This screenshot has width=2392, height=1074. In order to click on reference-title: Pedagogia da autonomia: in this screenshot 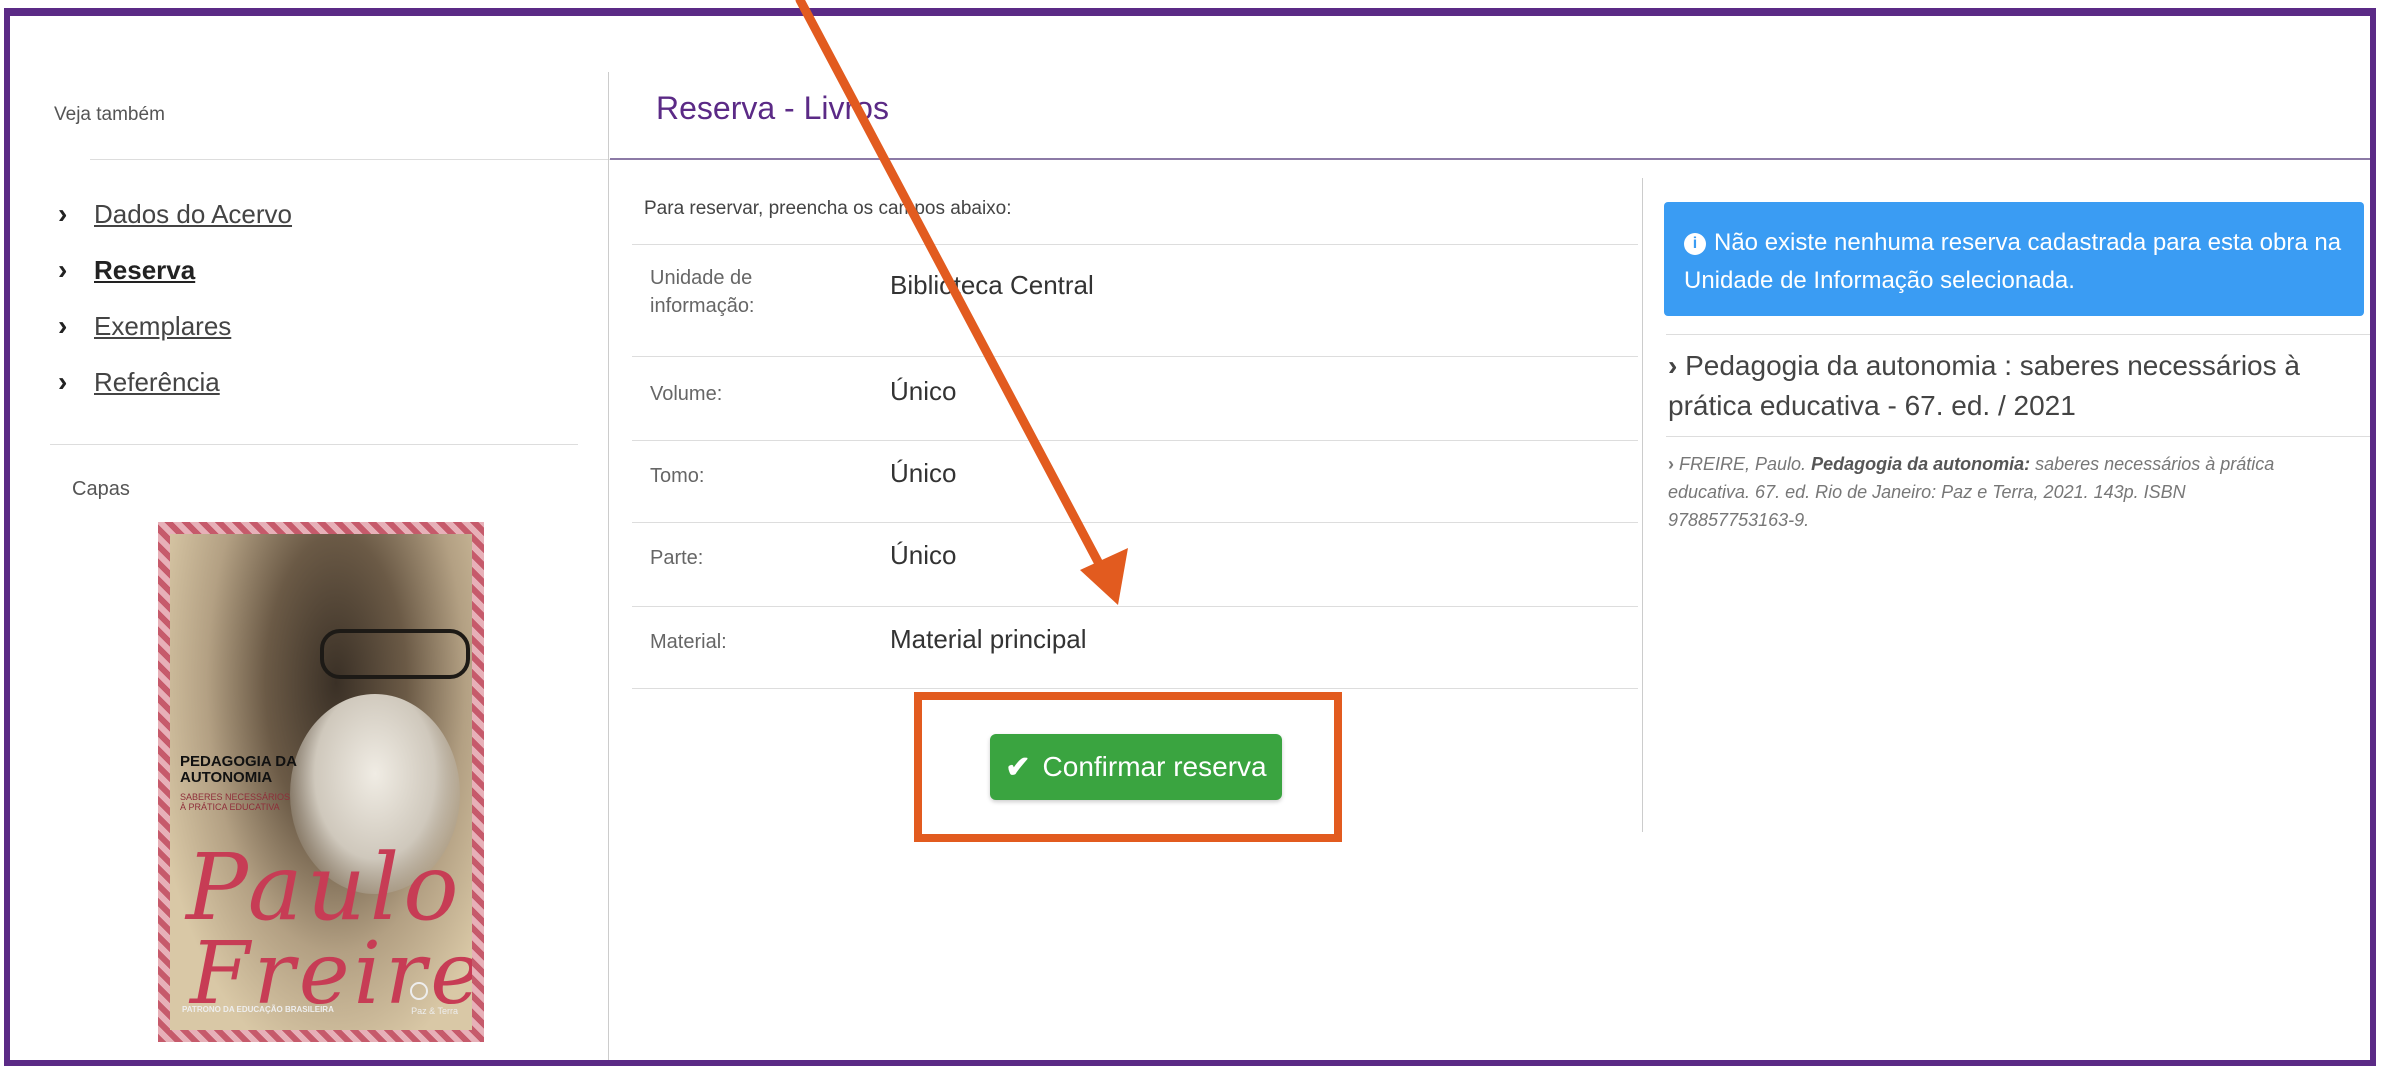, I will do `click(1921, 464)`.